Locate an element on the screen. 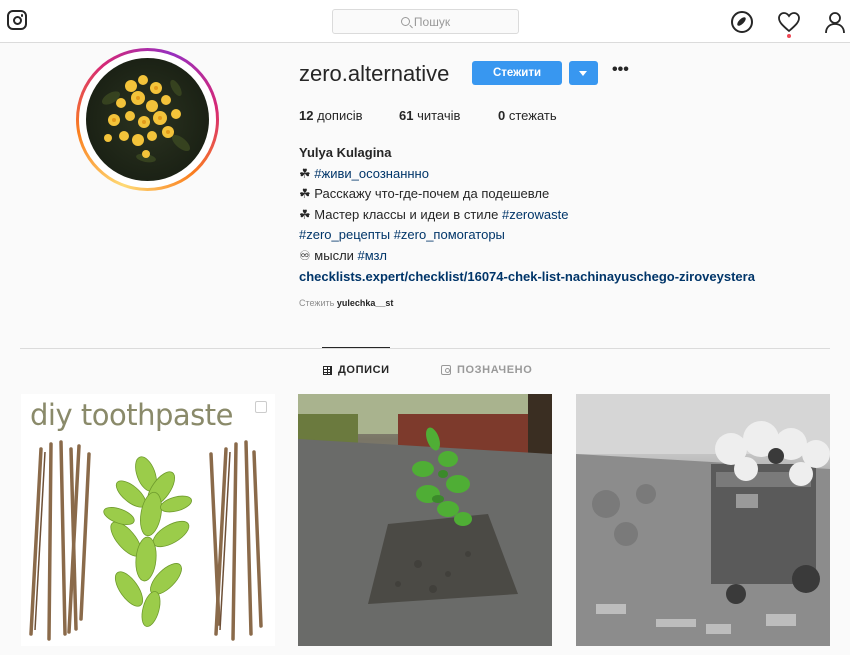  following-count-label: стежать is located at coordinates (532, 115).